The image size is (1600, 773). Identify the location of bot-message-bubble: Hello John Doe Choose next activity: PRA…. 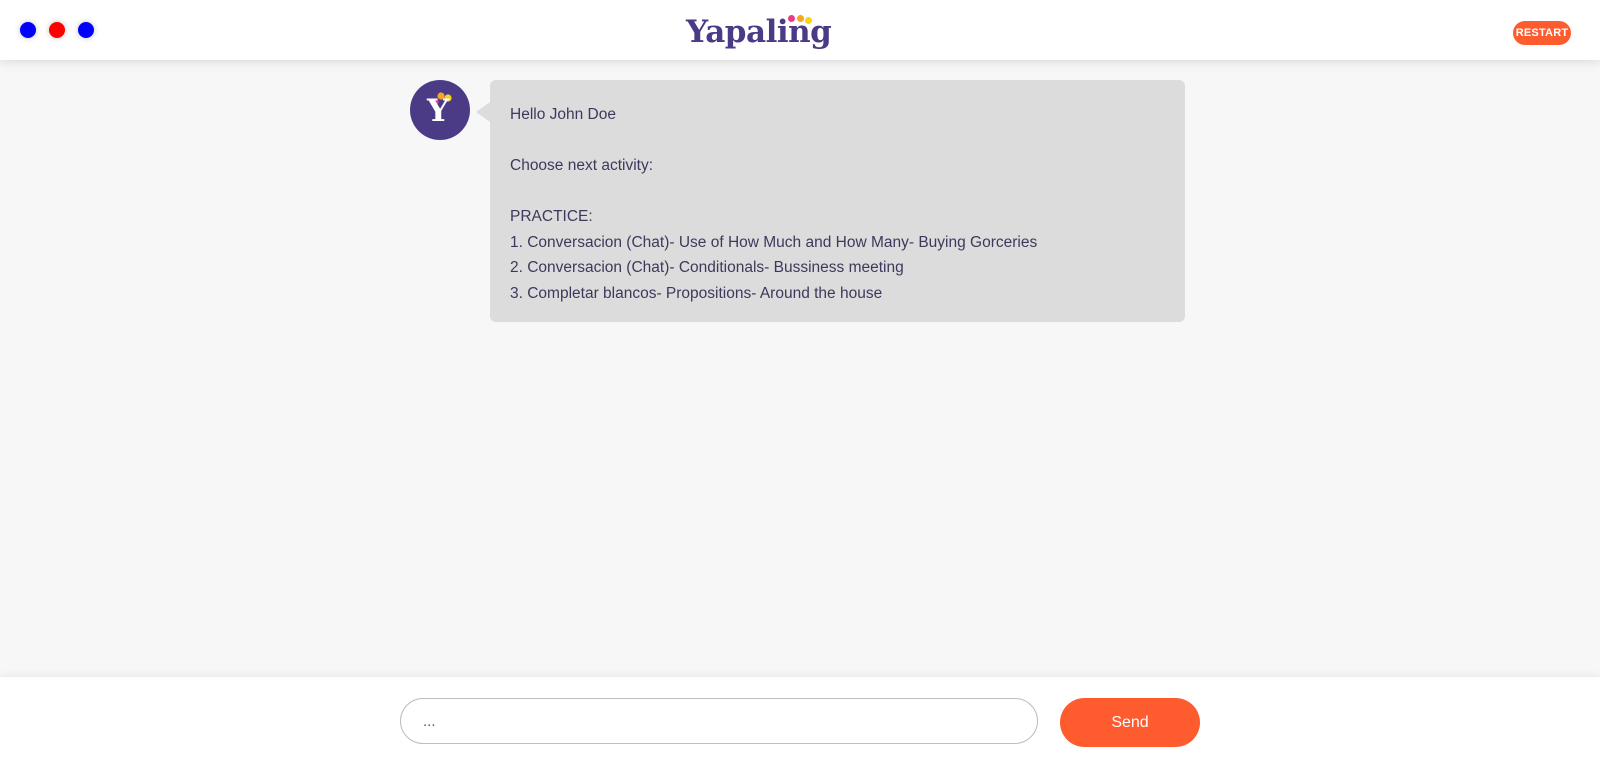
(830, 201).